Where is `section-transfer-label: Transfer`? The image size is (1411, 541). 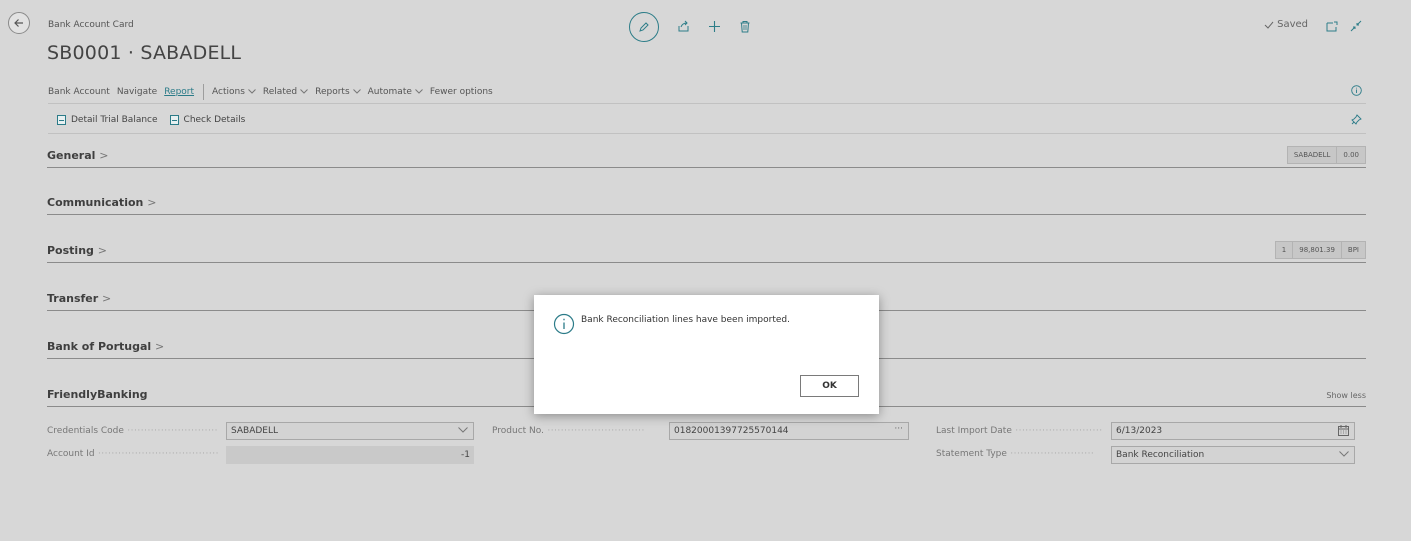
section-transfer-label: Transfer is located at coordinates (73, 298).